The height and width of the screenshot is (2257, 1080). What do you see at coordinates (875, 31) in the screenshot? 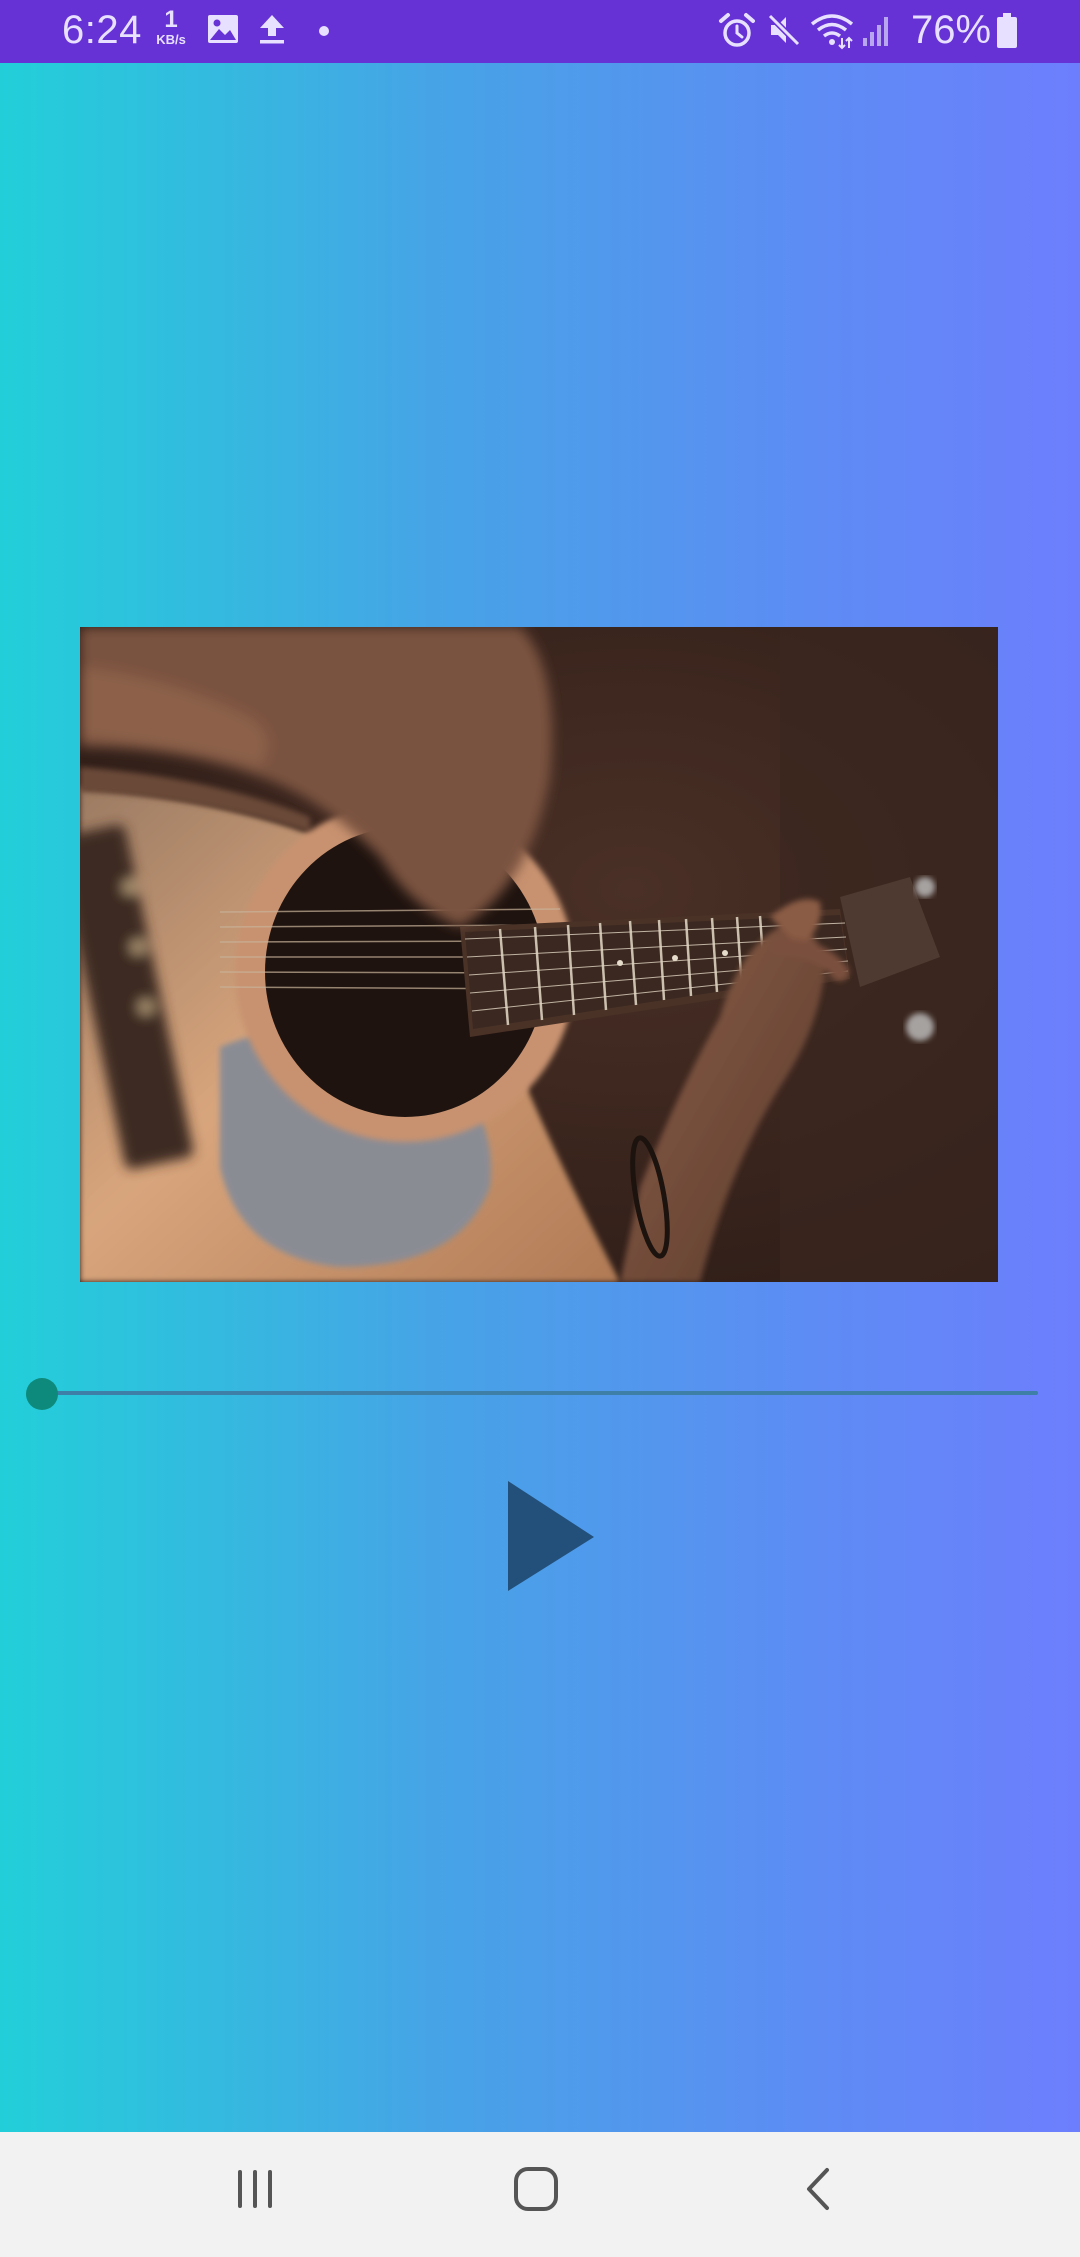
I see `signal-icon` at bounding box center [875, 31].